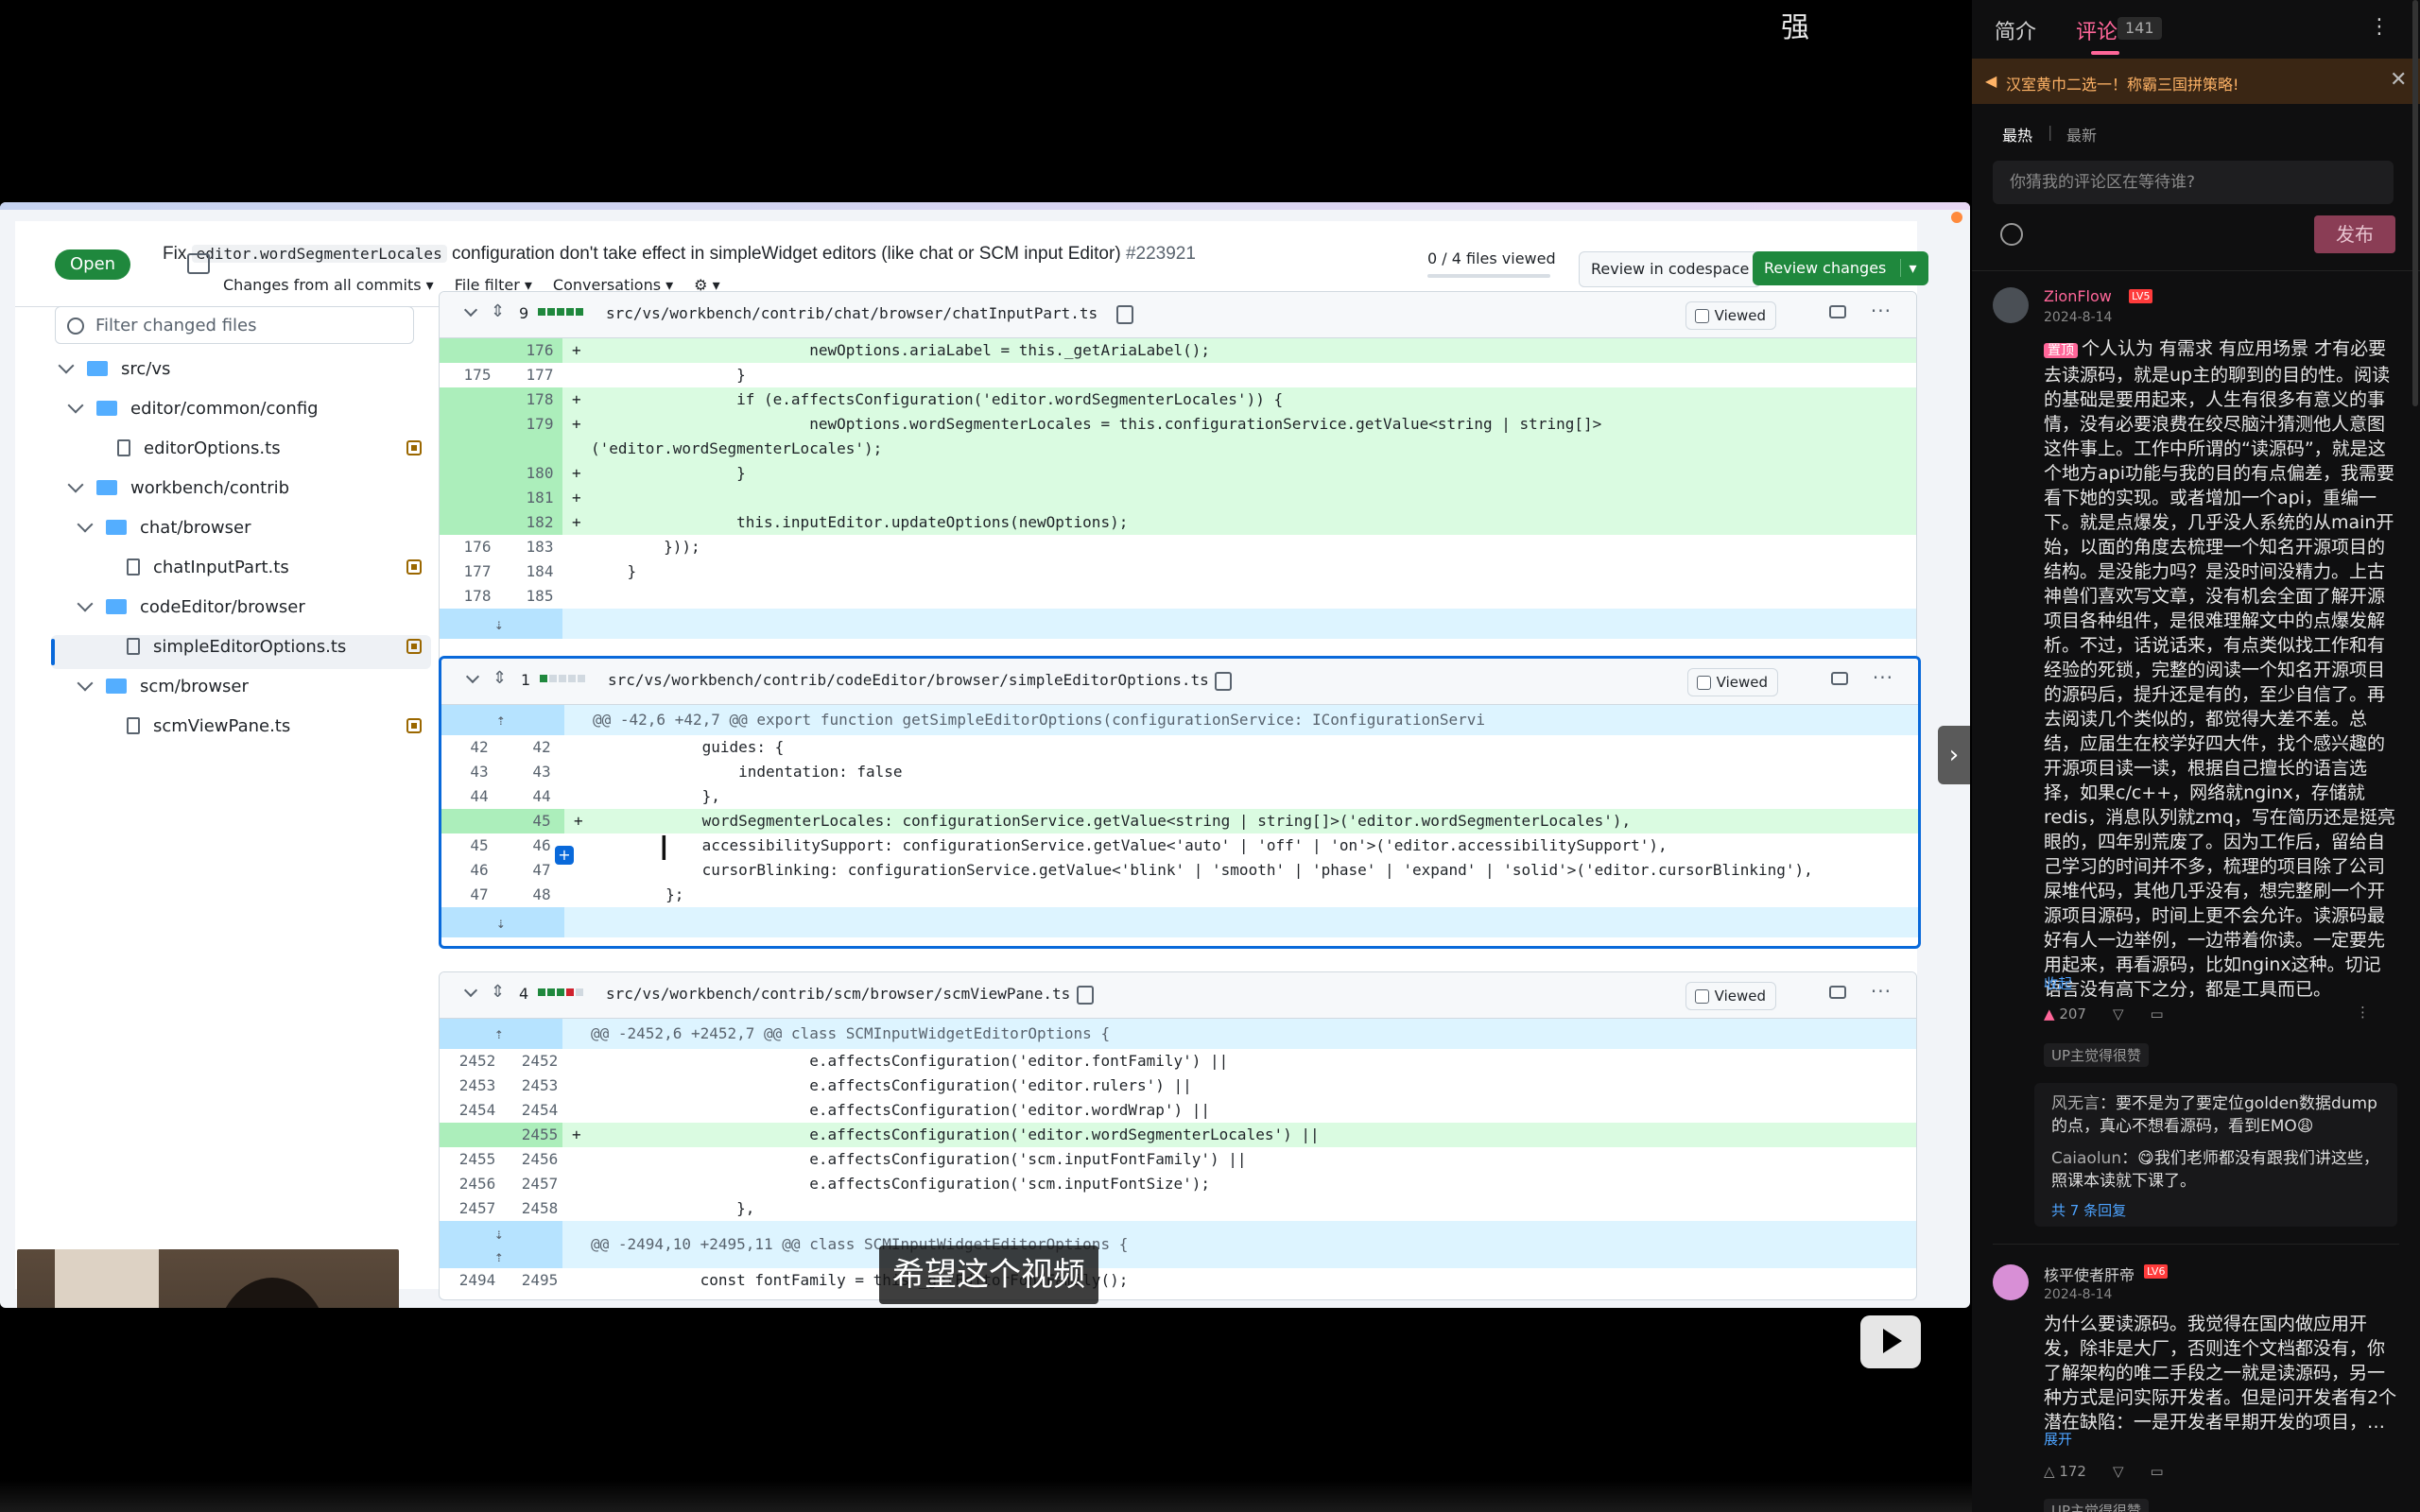 Image resolution: width=2420 pixels, height=1512 pixels. Describe the element at coordinates (478, 596) in the screenshot. I see `old-line-number: 178` at that location.